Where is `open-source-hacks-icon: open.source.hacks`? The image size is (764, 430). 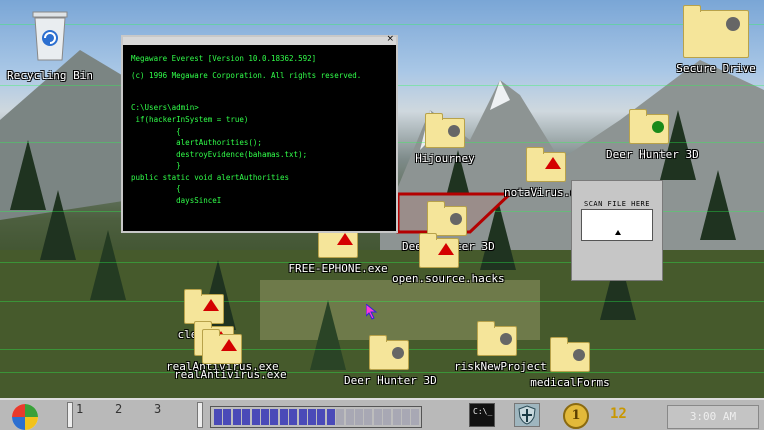 open-source-hacks-icon: open.source.hacks is located at coordinates (448, 259).